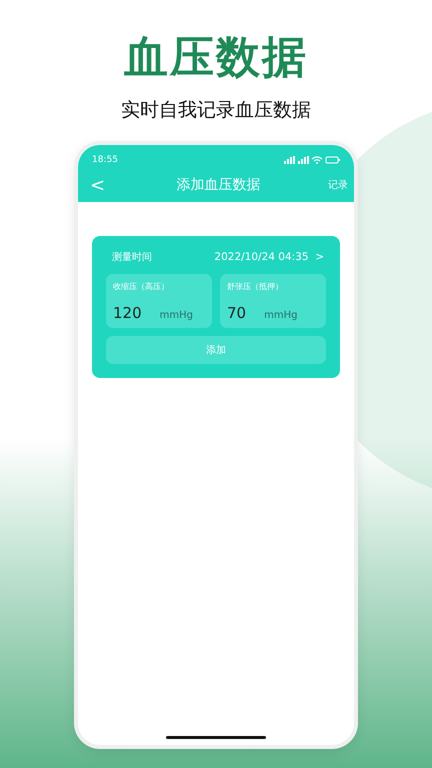  I want to click on field-label: 舒张压（抵押）, so click(255, 286).